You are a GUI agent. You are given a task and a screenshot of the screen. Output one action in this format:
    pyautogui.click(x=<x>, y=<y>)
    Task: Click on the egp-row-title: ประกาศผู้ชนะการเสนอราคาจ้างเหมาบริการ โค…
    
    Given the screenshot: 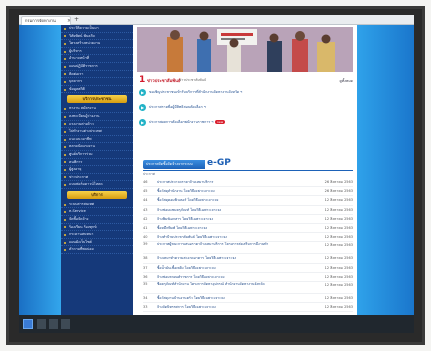 What is the action you would take?
    pyautogui.click(x=225, y=245)
    